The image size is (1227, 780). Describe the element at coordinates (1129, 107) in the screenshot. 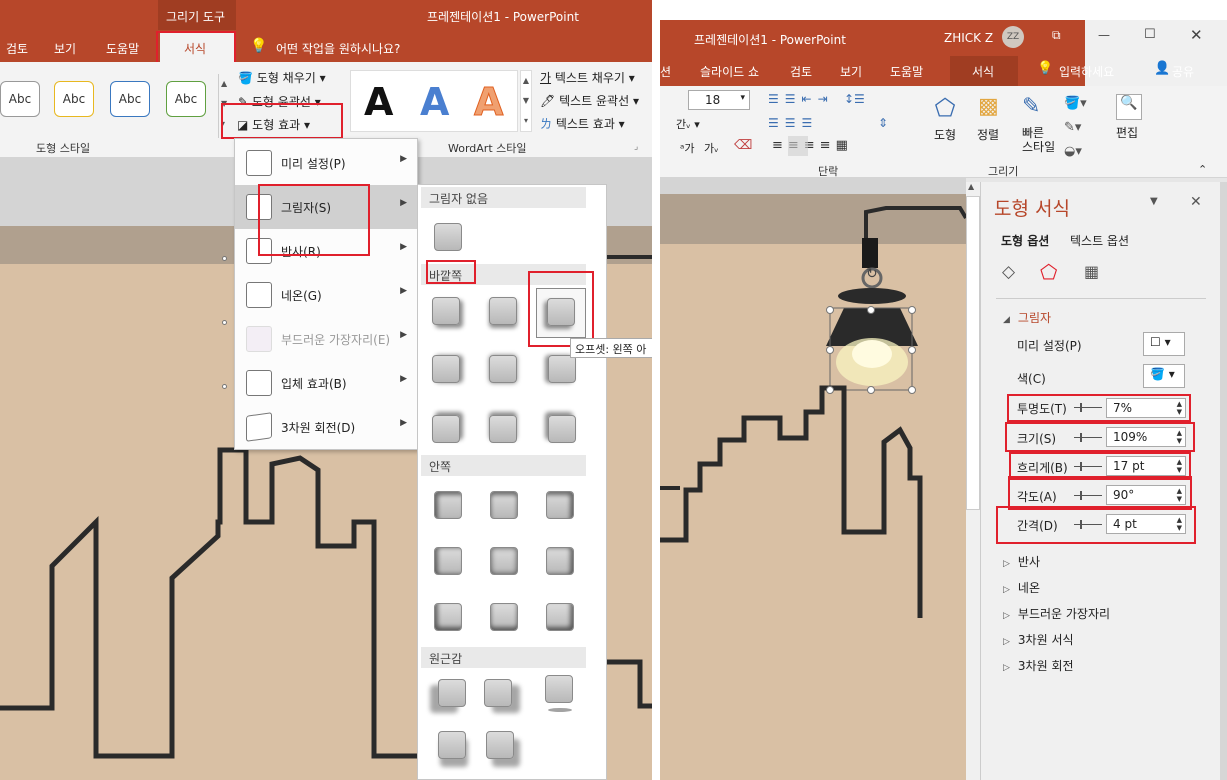

I see `search-icon: 🔍` at that location.